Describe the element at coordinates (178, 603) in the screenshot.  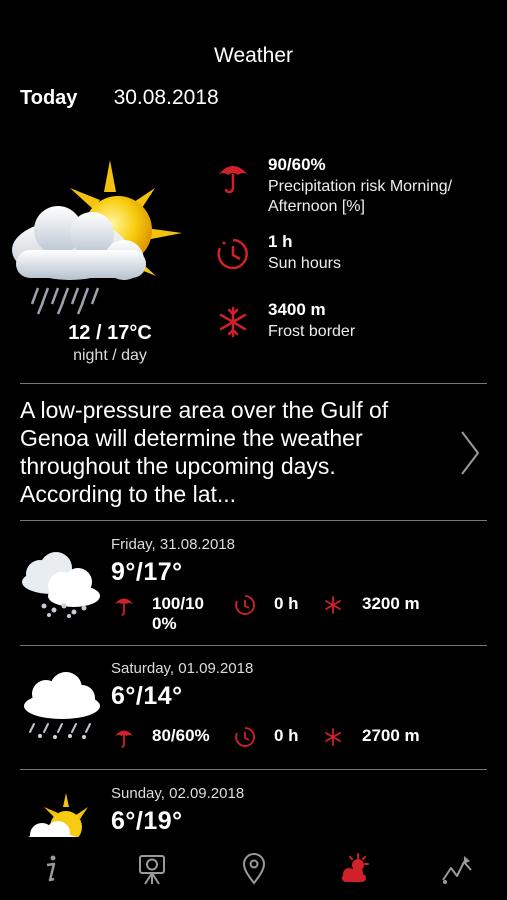
I see `forecast-precipitation-line1: 100/10` at that location.